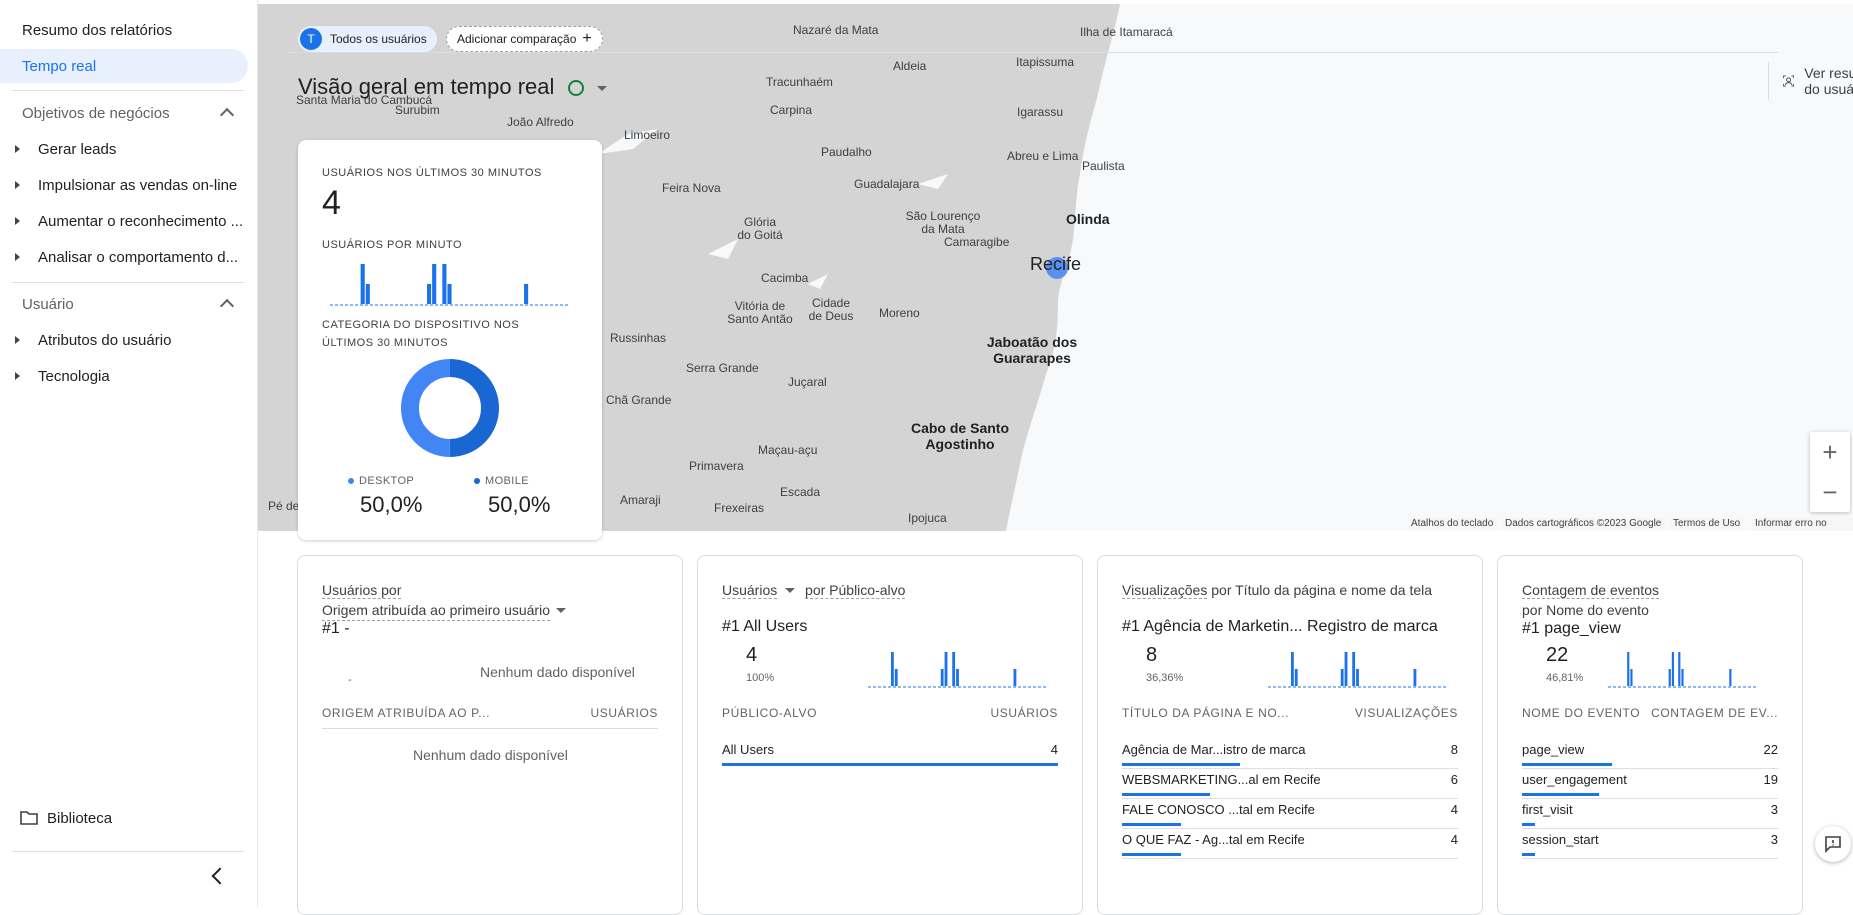 Image resolution: width=1853 pixels, height=915 pixels. What do you see at coordinates (1321, 590) in the screenshot?
I see `card-title-dimension: por Título da página e nome da tela` at bounding box center [1321, 590].